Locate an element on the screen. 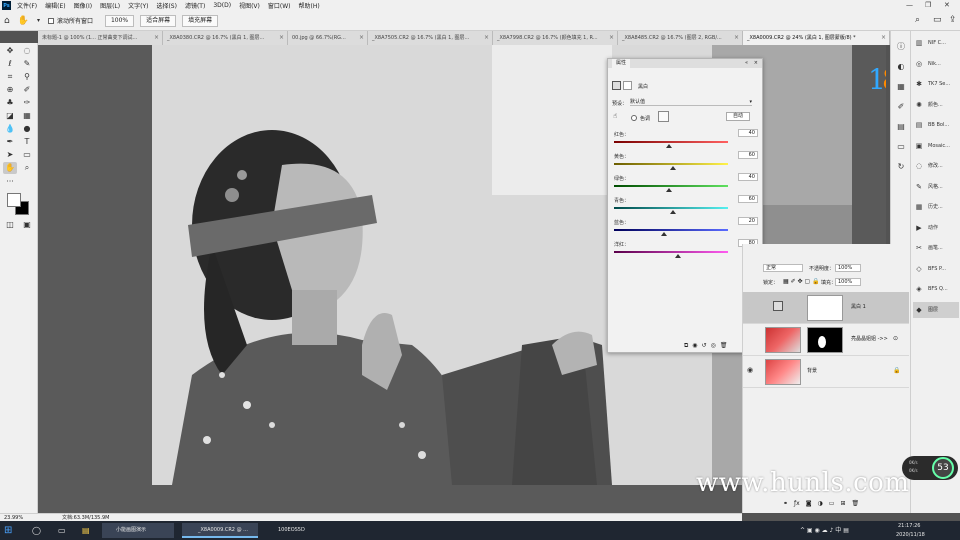 The image size is (960, 540). blend-mode-dropdown: 正常 is located at coordinates (783, 268).